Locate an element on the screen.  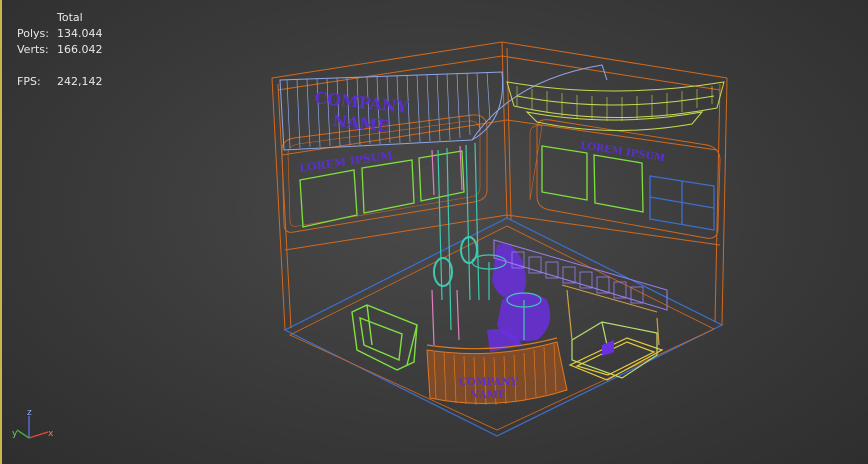
counter-text-line2: NAME is located at coordinates (488, 395).